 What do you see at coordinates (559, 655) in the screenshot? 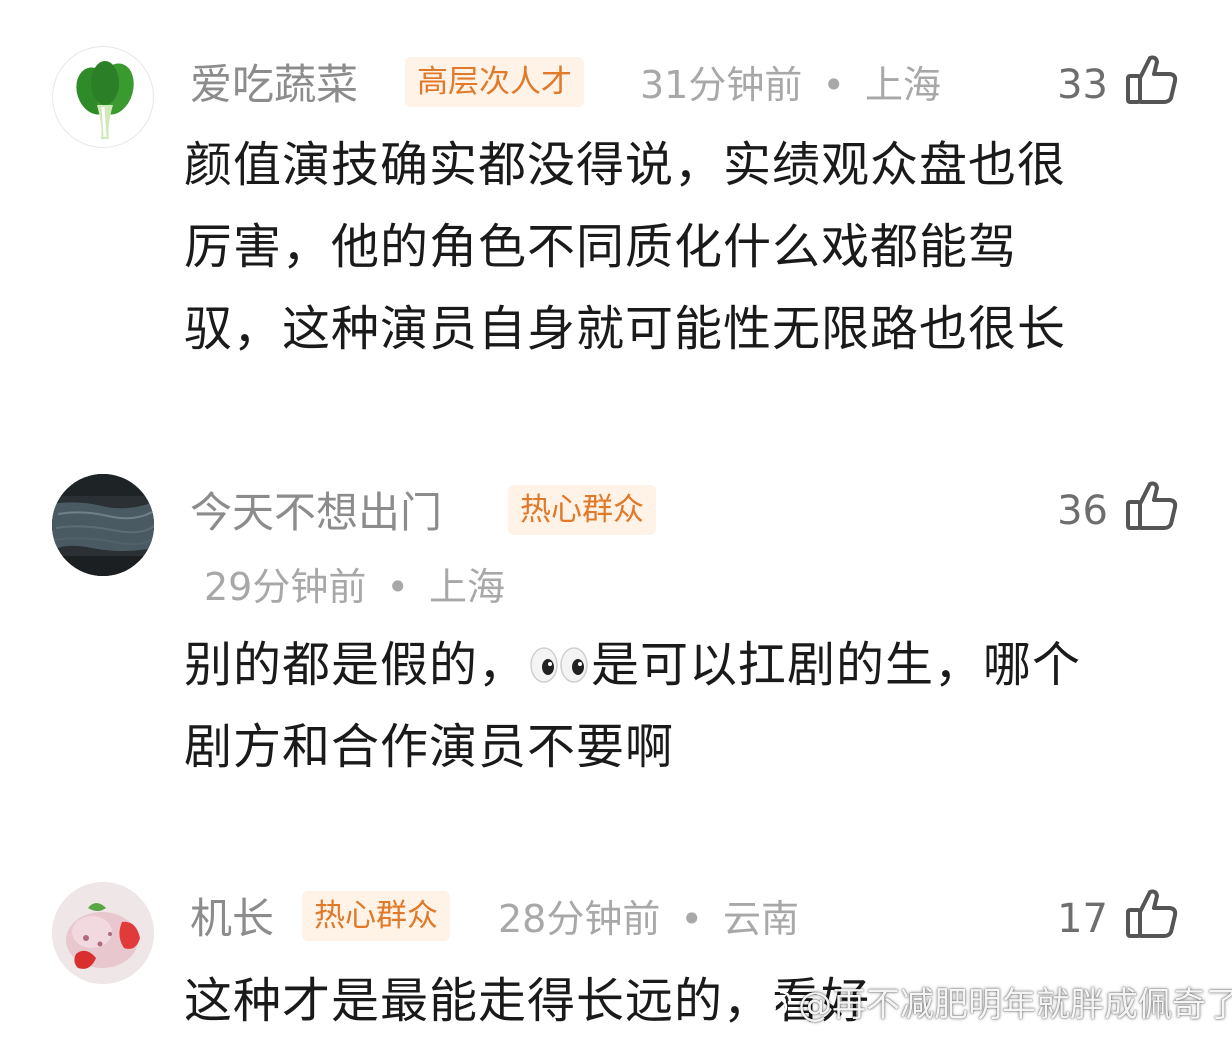
I see `eyes-emoji-icon` at bounding box center [559, 655].